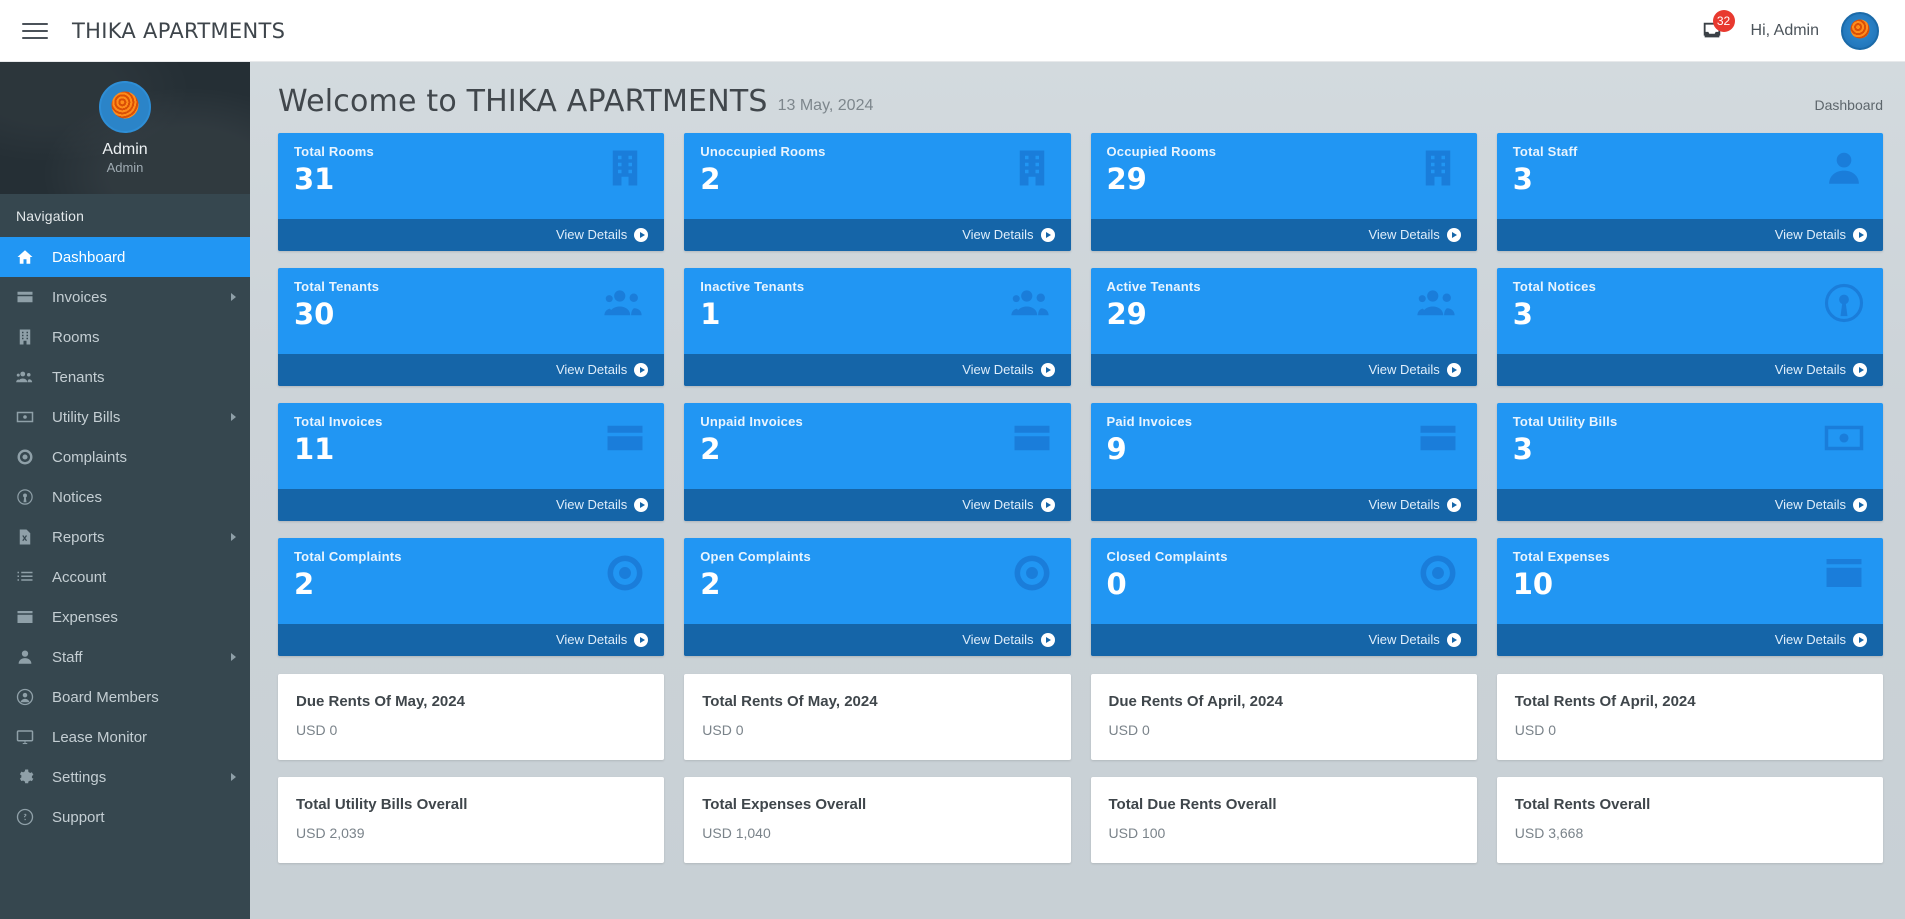 The height and width of the screenshot is (919, 1905). I want to click on life-ring-icon, so click(29, 457).